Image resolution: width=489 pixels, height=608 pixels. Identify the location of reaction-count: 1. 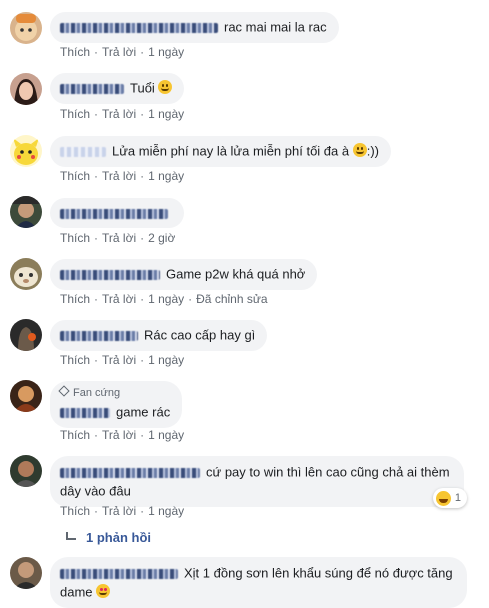
(457, 498).